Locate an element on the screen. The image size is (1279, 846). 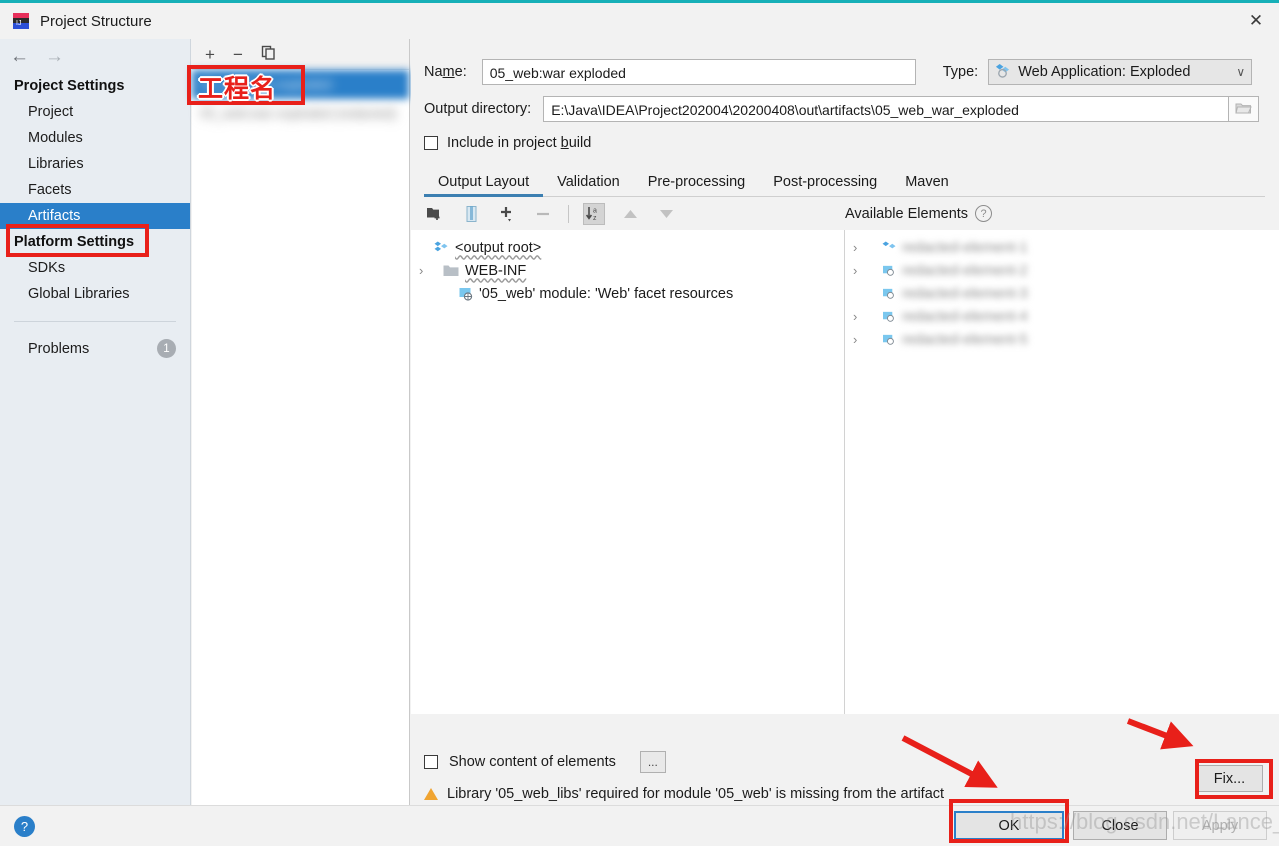
artifact-name-input: 05_web:war exploded is located at coordinates (698, 72).